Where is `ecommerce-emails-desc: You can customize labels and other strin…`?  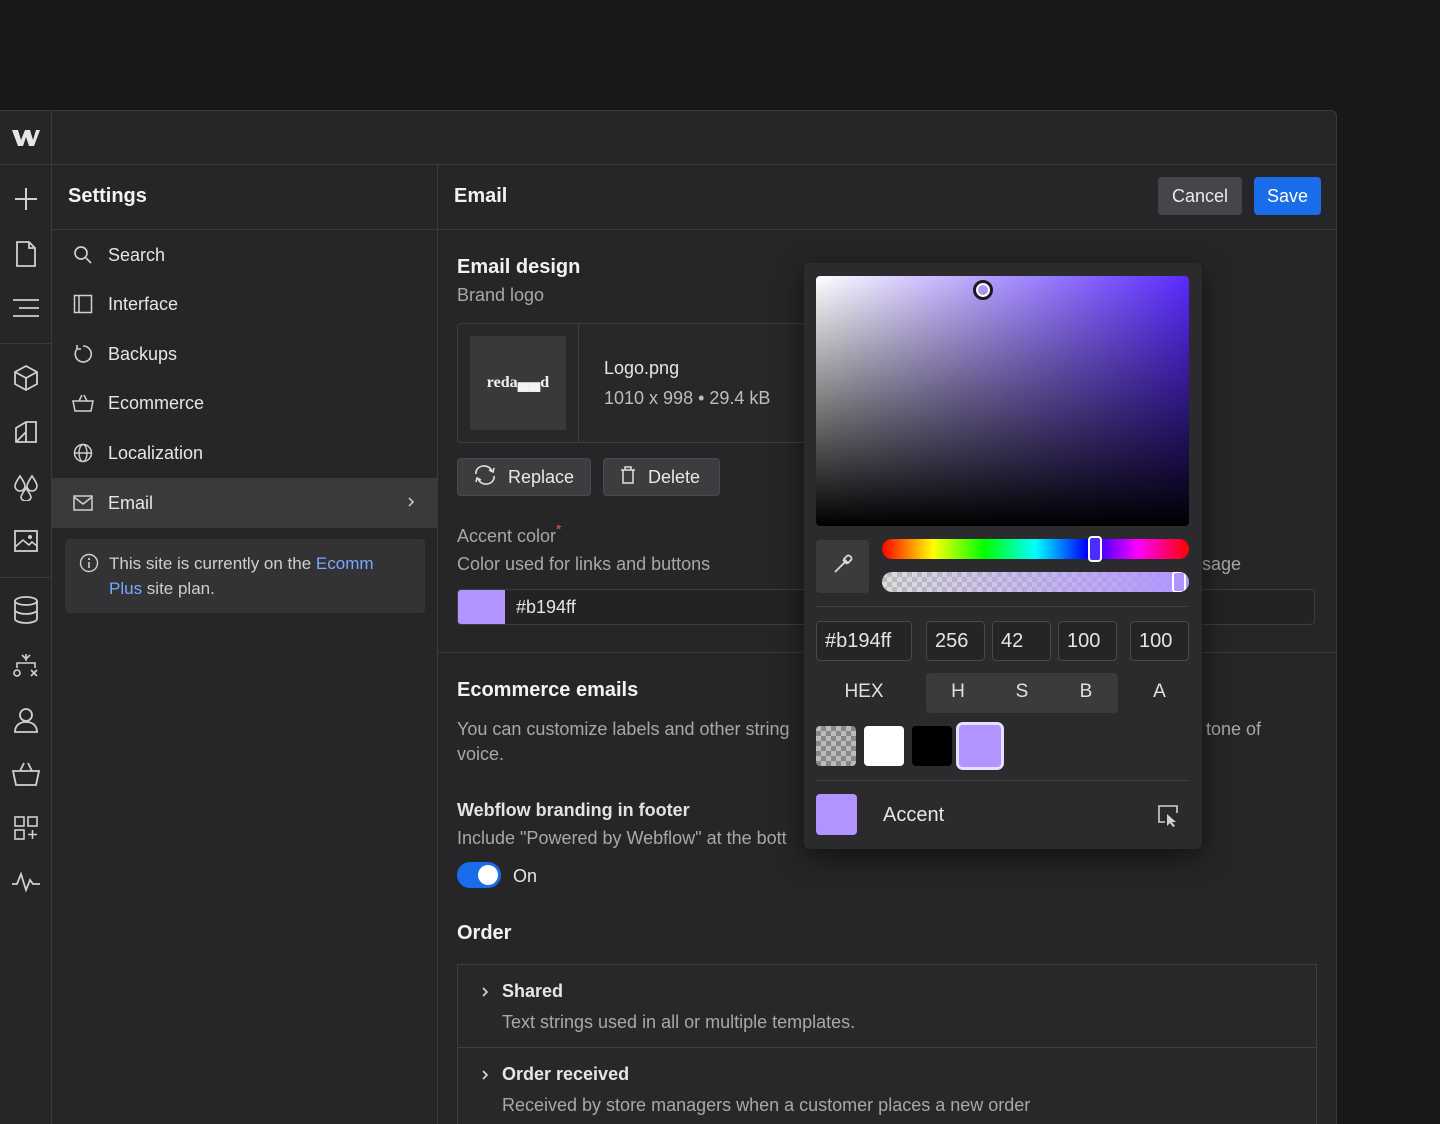 ecommerce-emails-desc: You can customize labels and other strin… is located at coordinates (623, 729).